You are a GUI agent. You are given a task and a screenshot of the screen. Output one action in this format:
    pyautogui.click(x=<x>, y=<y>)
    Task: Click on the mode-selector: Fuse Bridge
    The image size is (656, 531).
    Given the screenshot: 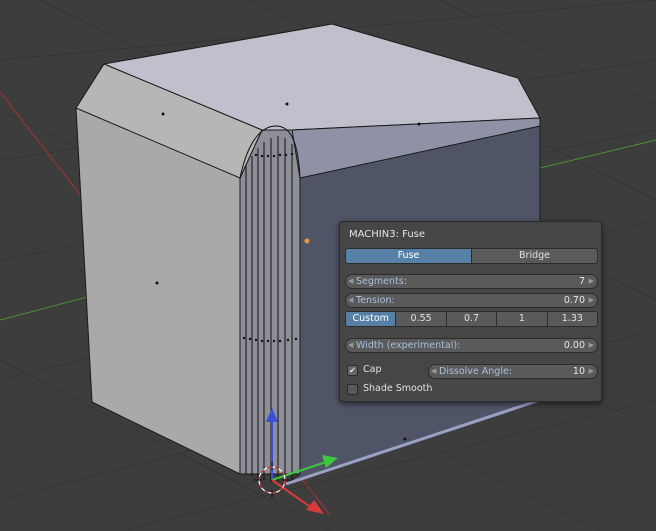 What is the action you would take?
    pyautogui.click(x=471, y=256)
    